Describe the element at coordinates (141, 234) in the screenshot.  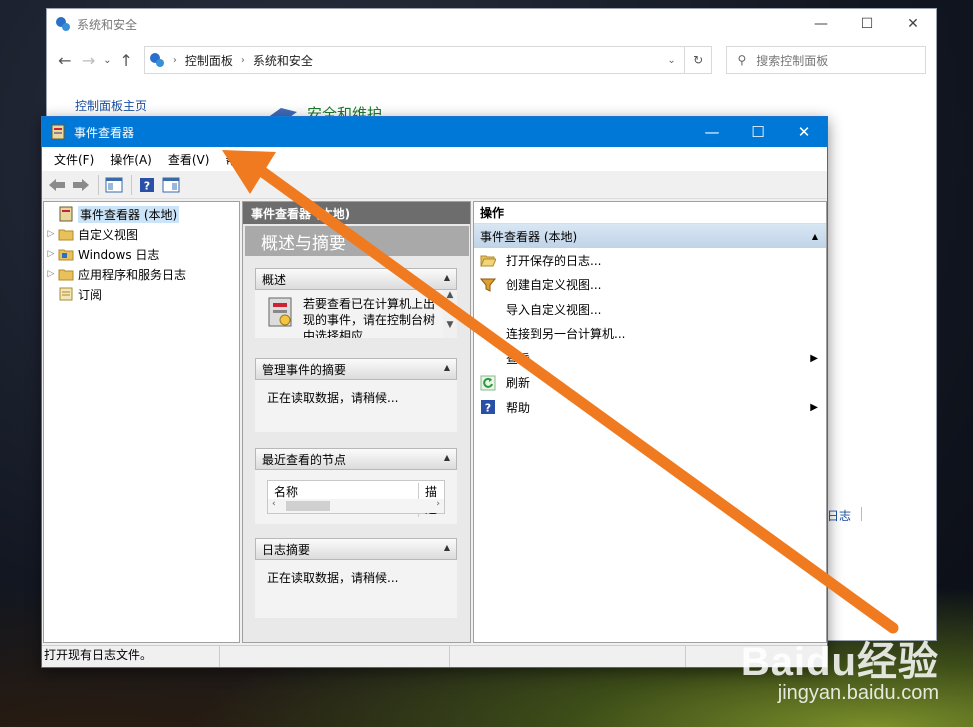
I see `tree-item-custom-views: ▷ 自定义视图` at that location.